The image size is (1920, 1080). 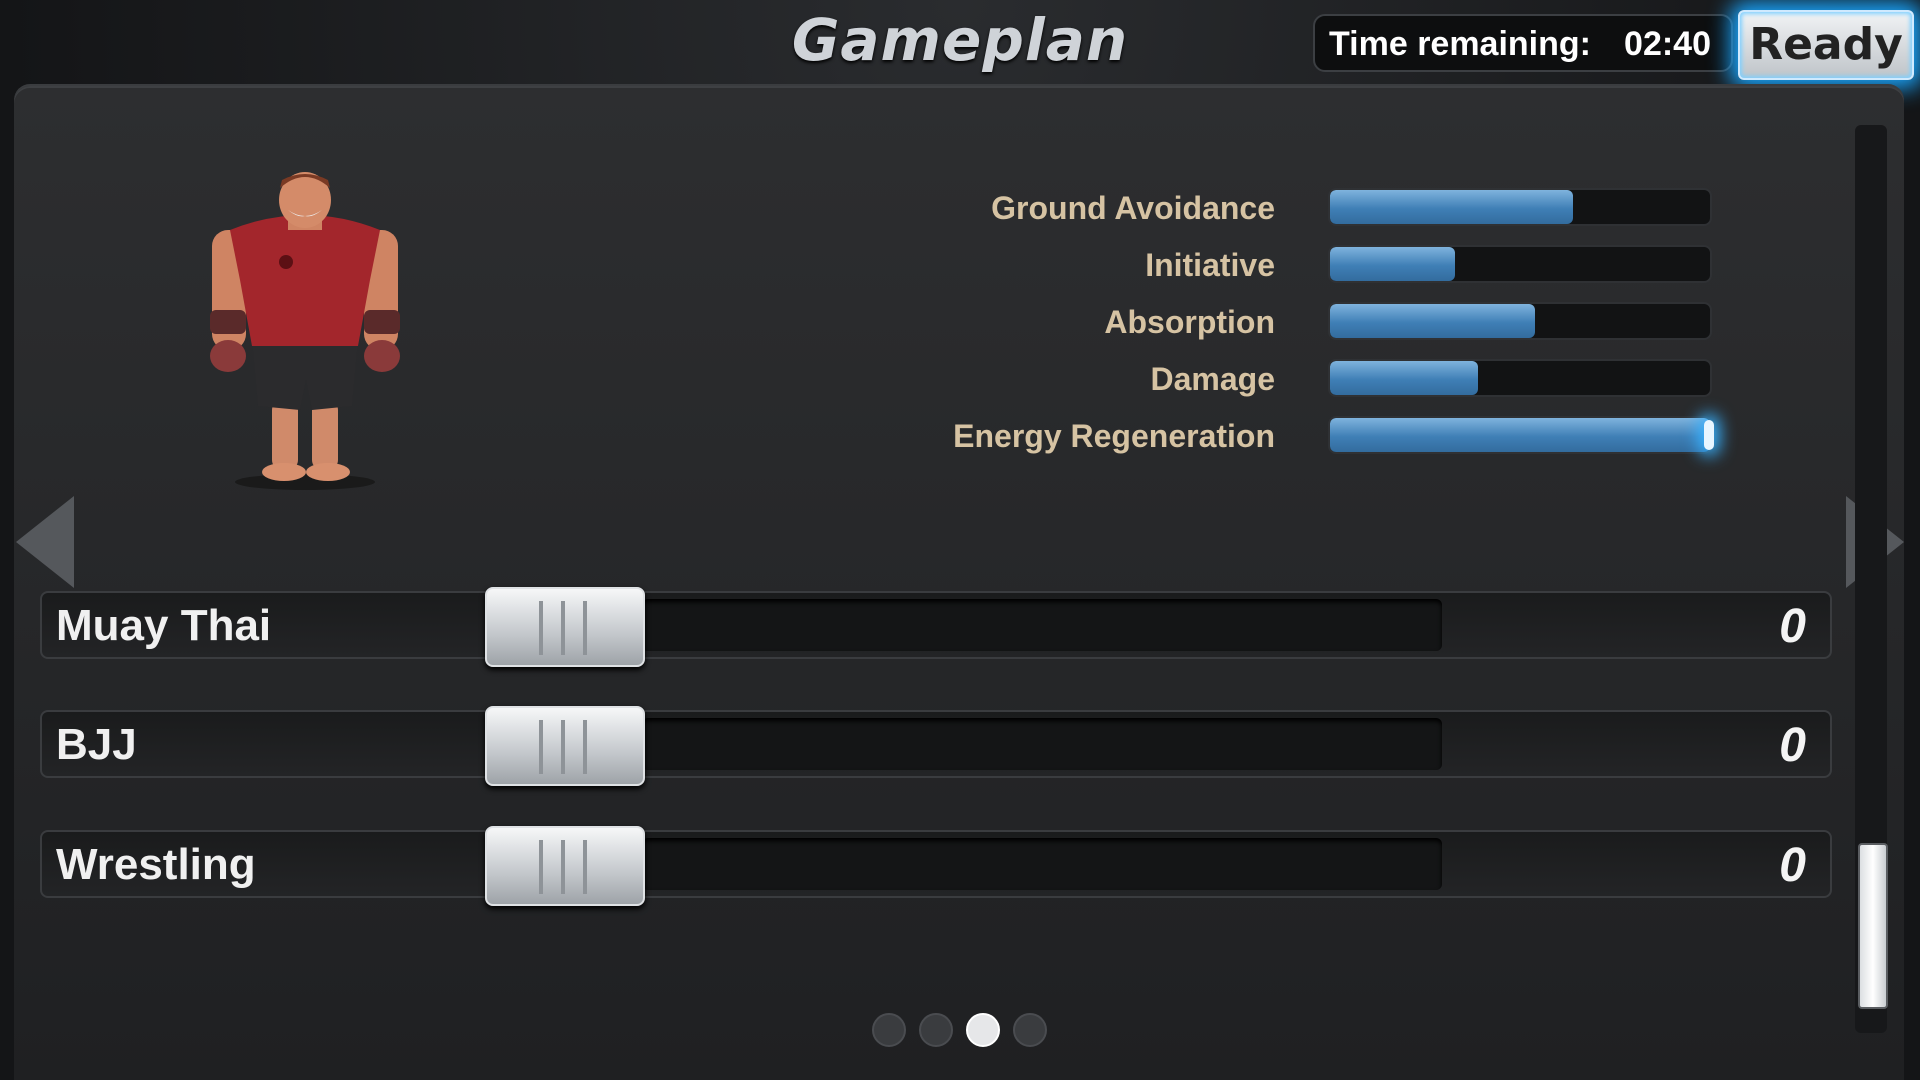 I want to click on scrollbar-thumb, so click(x=1873, y=926).